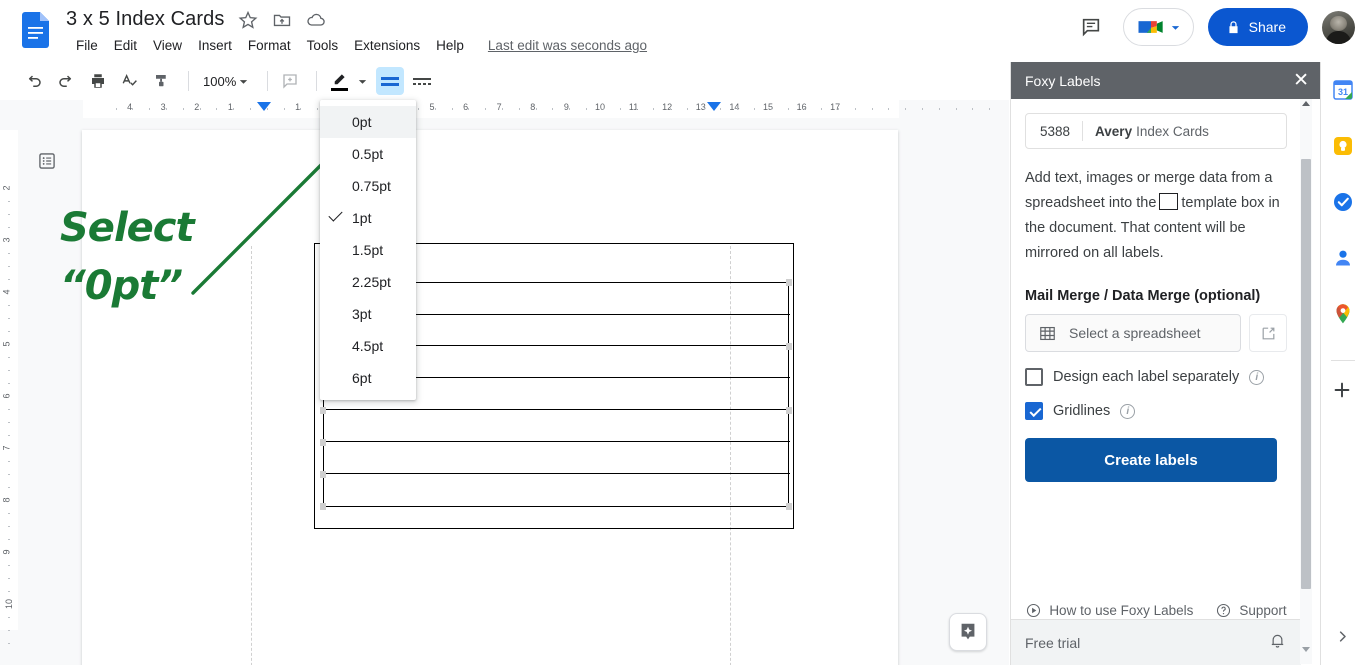  What do you see at coordinates (339, 81) in the screenshot?
I see `border-color-icon` at bounding box center [339, 81].